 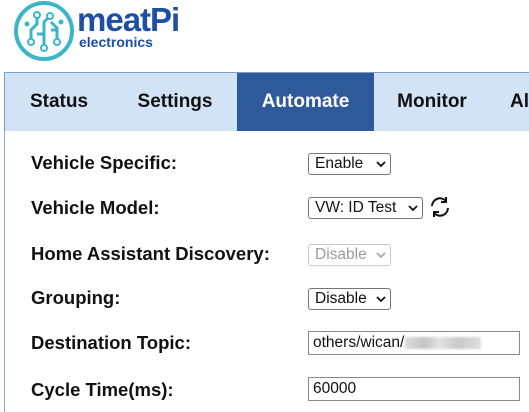 What do you see at coordinates (111, 342) in the screenshot?
I see `destination-topic-label: Destination Topic:` at bounding box center [111, 342].